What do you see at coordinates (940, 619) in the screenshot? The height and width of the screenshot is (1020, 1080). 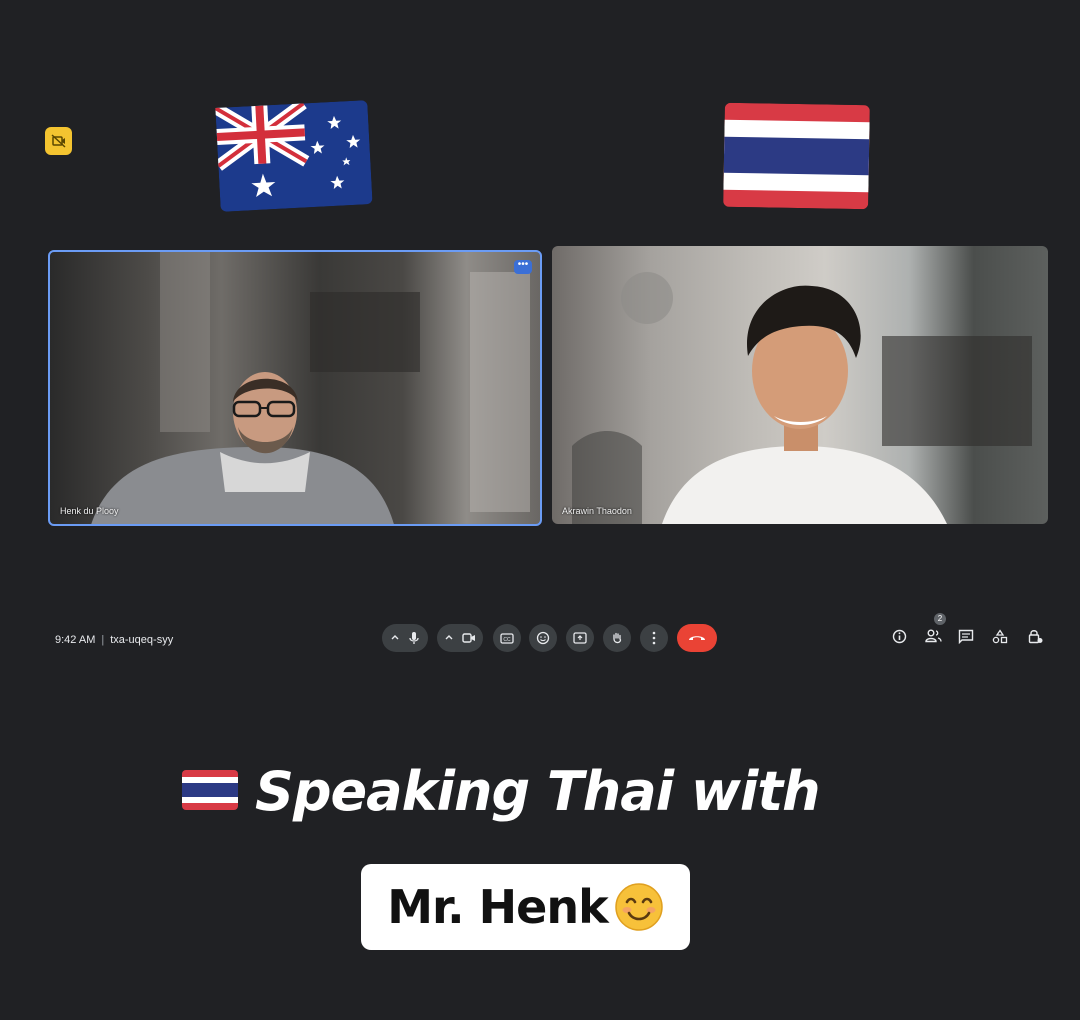 I see `people-count-badge: 2` at bounding box center [940, 619].